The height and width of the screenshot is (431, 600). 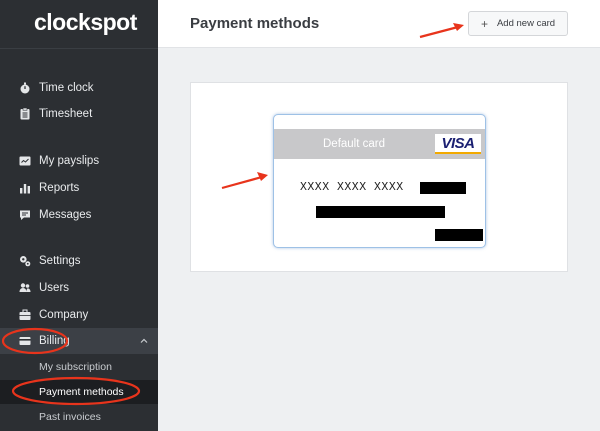 I want to click on sidebar-item-label: Billing, so click(x=54, y=341).